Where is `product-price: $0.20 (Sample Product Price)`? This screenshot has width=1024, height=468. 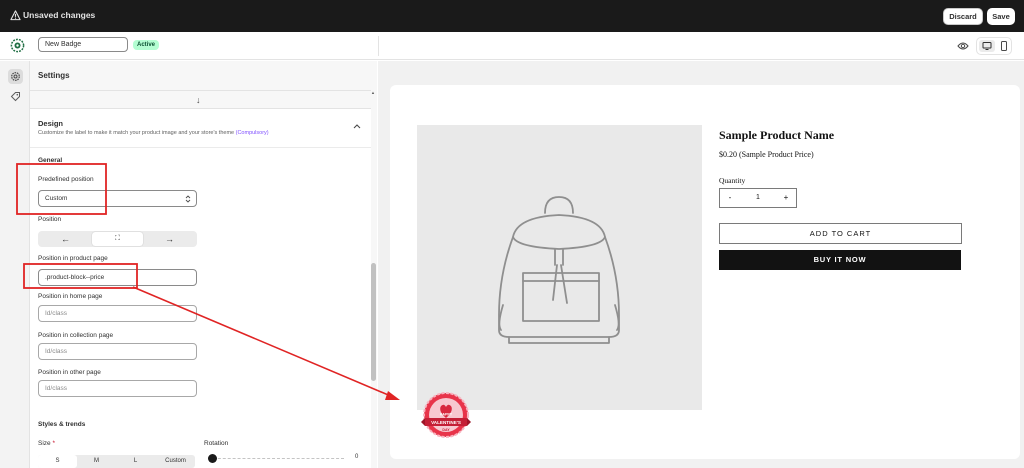 product-price: $0.20 (Sample Product Price) is located at coordinates (766, 154).